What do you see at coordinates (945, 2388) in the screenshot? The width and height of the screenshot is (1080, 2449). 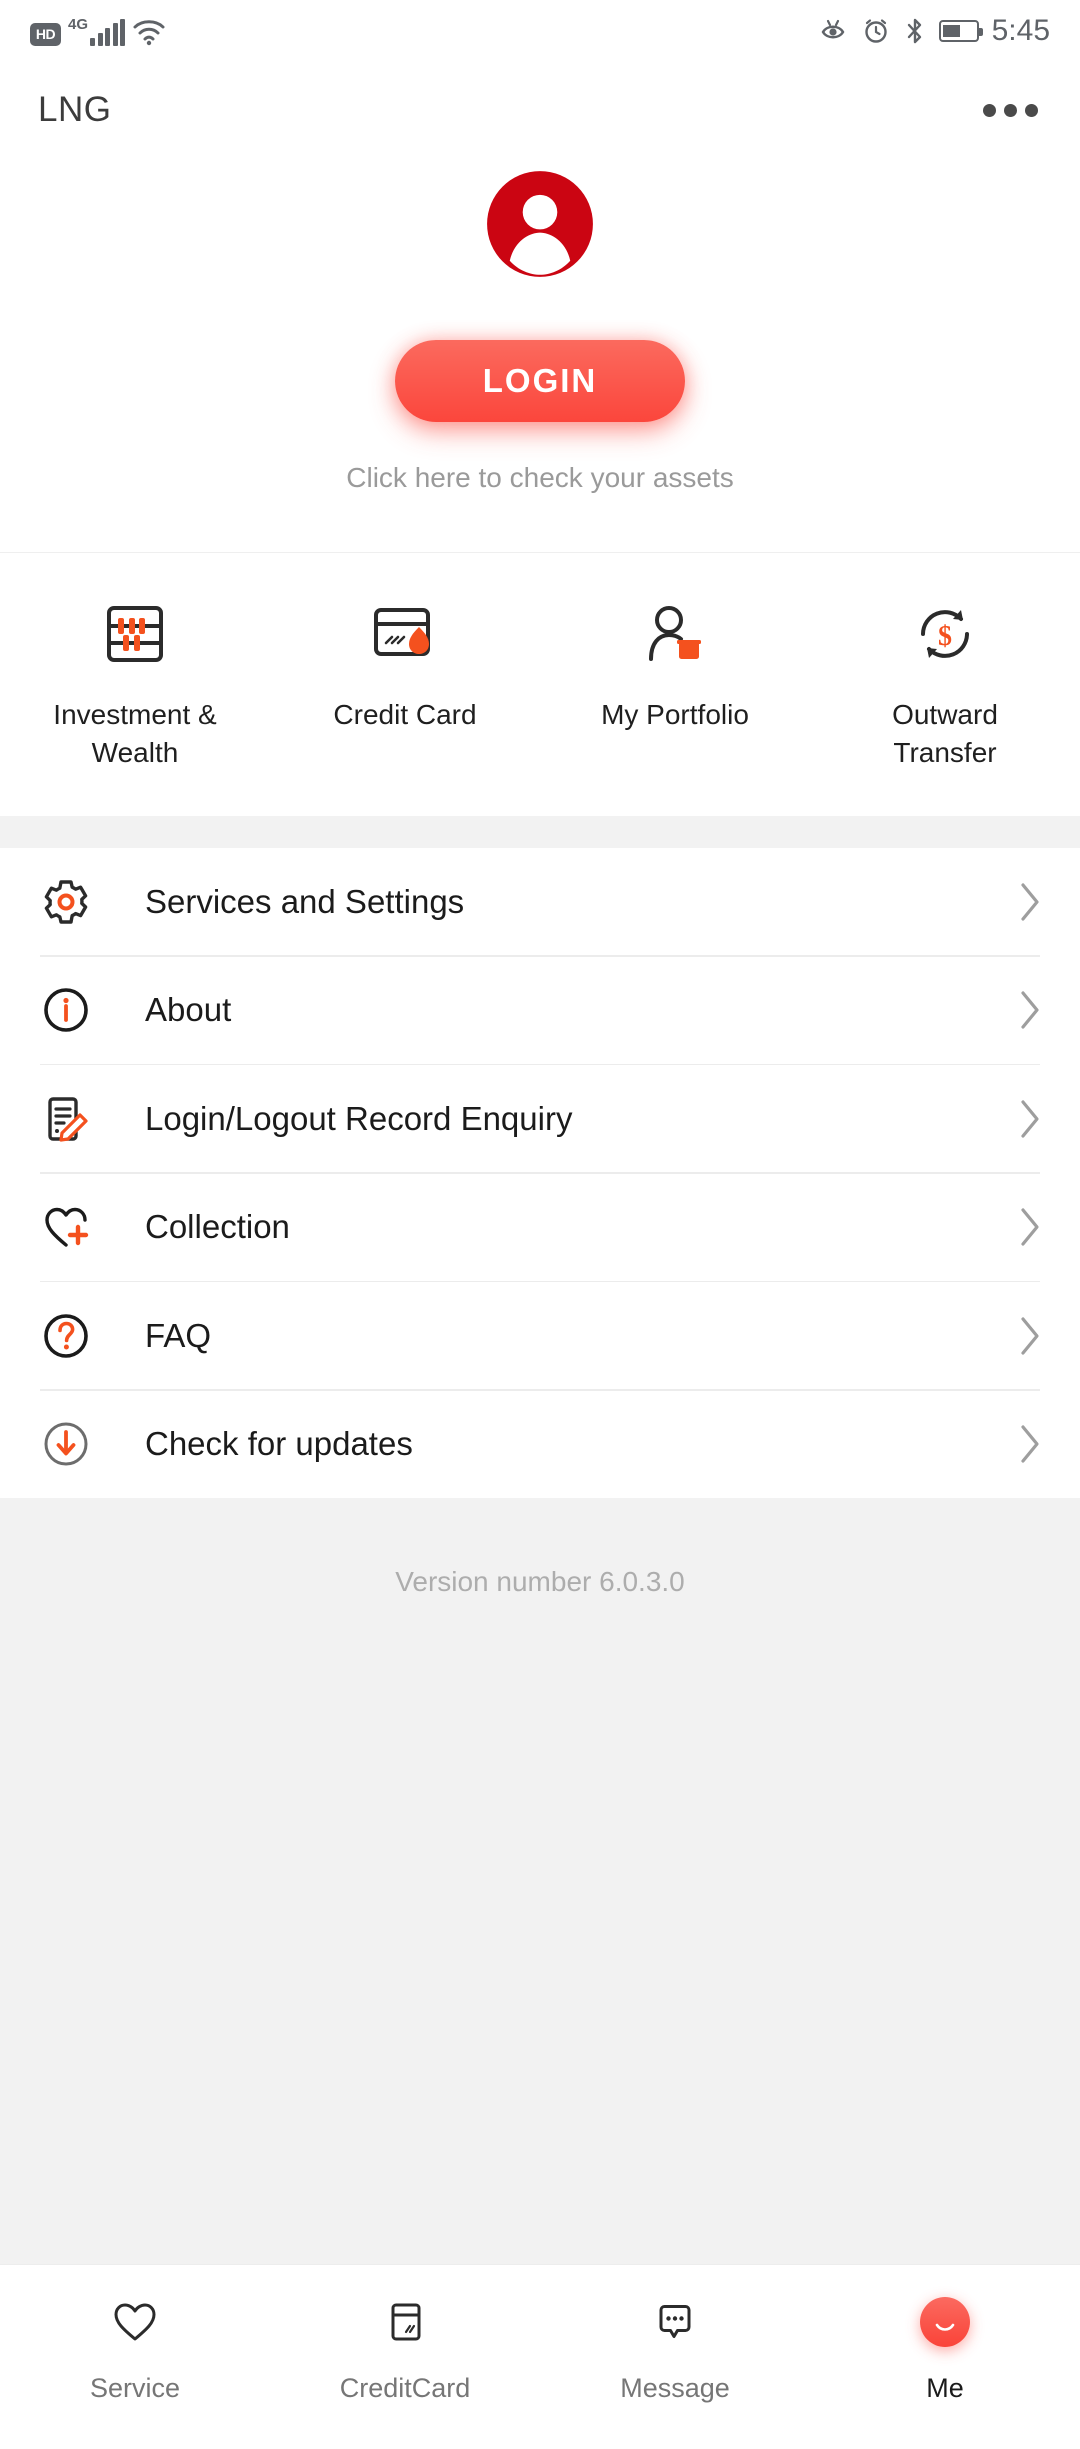 I see `tab-label: Me` at bounding box center [945, 2388].